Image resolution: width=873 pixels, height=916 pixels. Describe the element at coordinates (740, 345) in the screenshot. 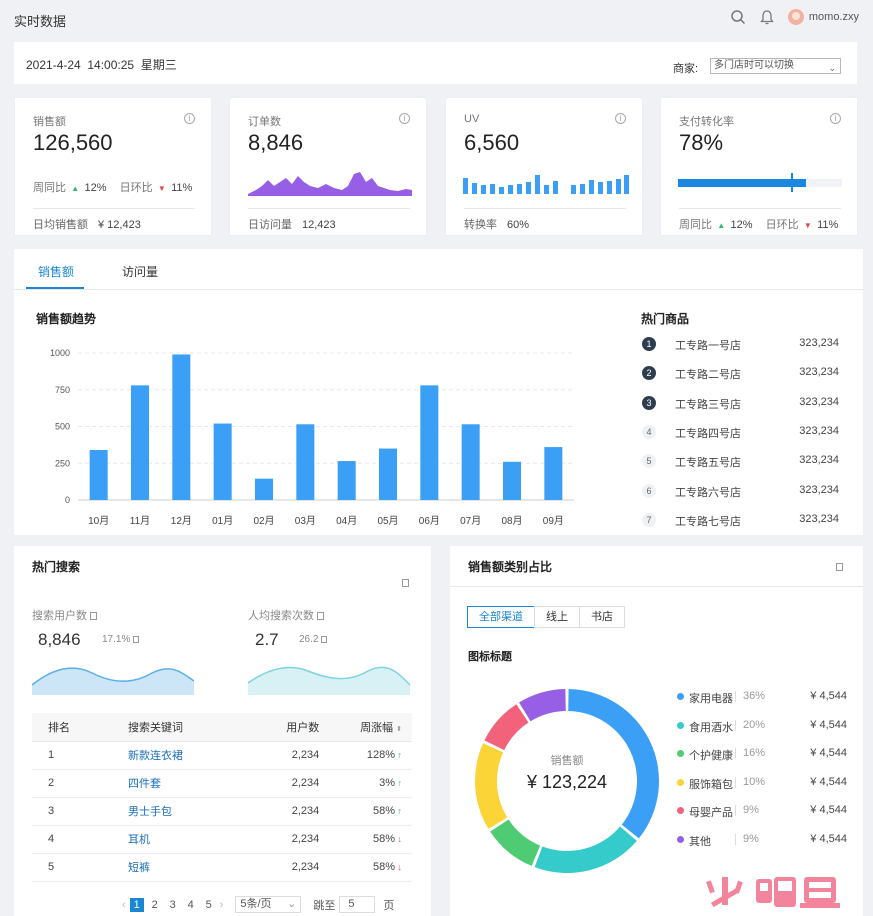

I see `ranking-row: 1 工专路一号店 323,234` at that location.